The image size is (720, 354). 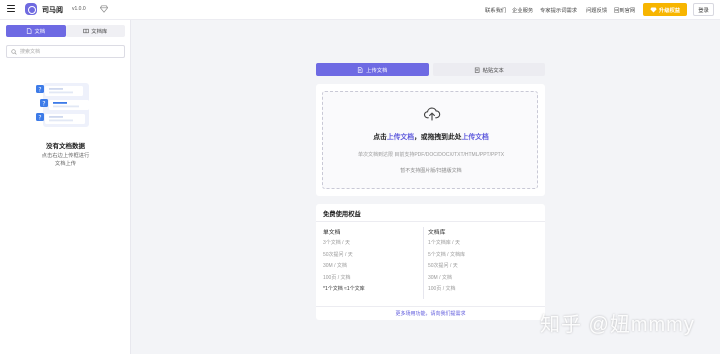 I want to click on tab-documents: 文档, so click(x=36, y=31).